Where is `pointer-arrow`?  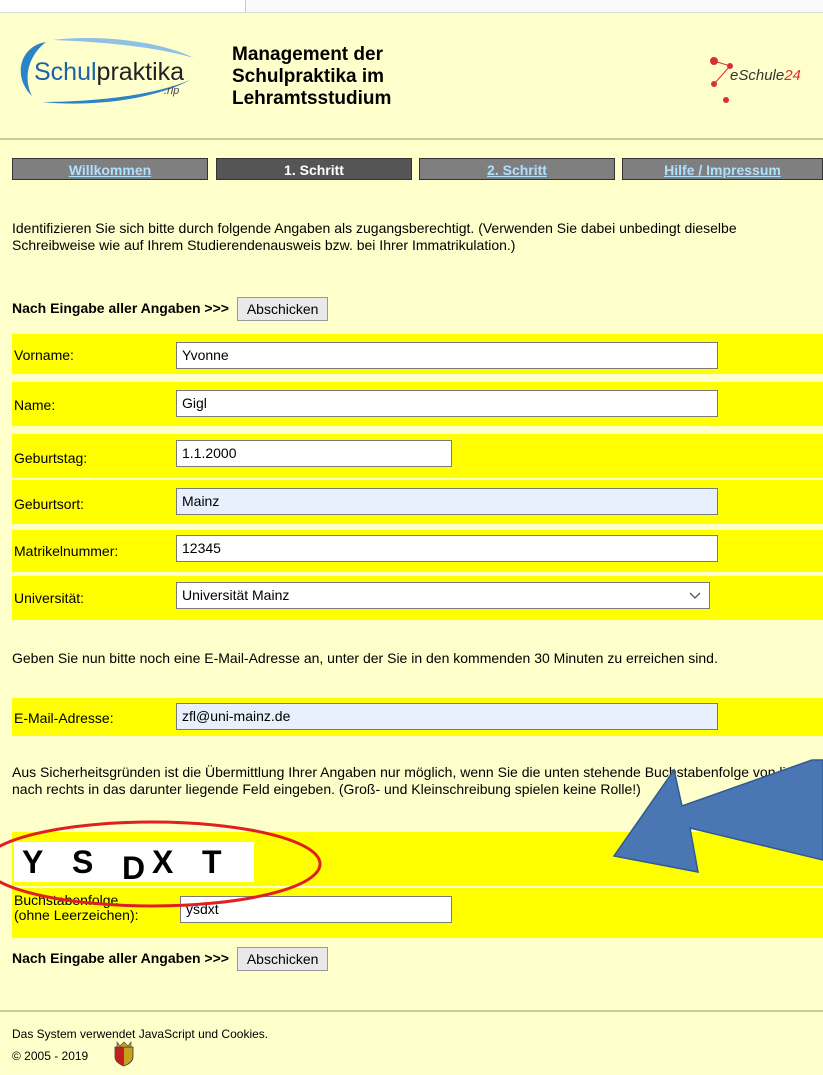 pointer-arrow is located at coordinates (717, 816).